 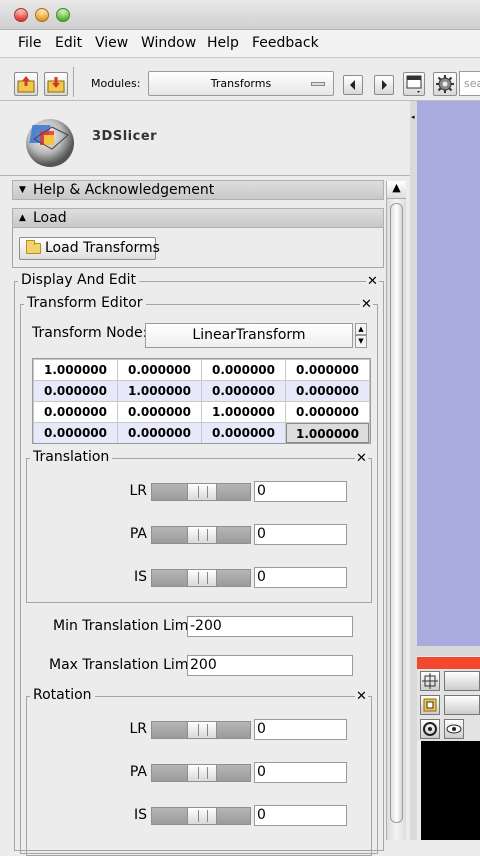 I want to click on close-window-button, so click(x=21, y=15).